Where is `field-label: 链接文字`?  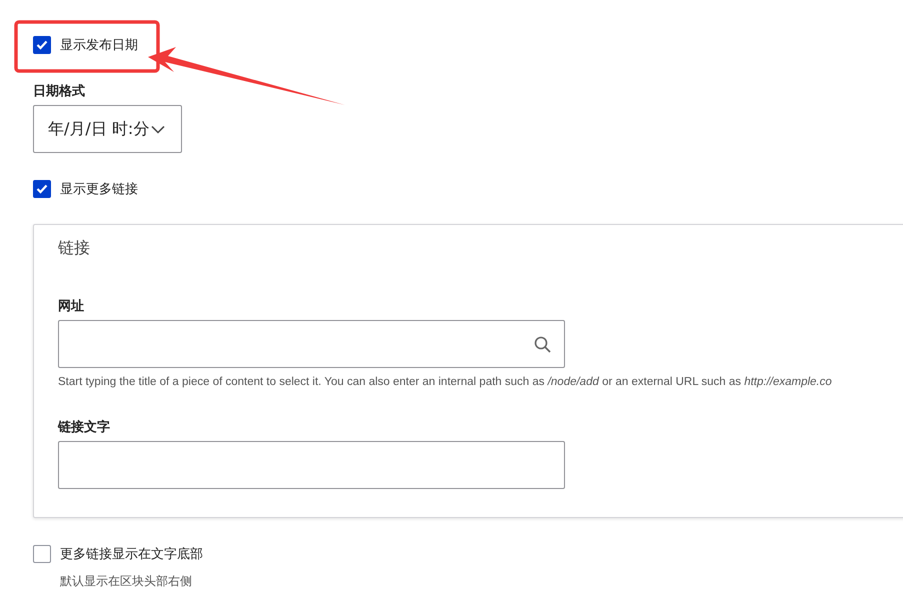
field-label: 链接文字 is located at coordinates (84, 427).